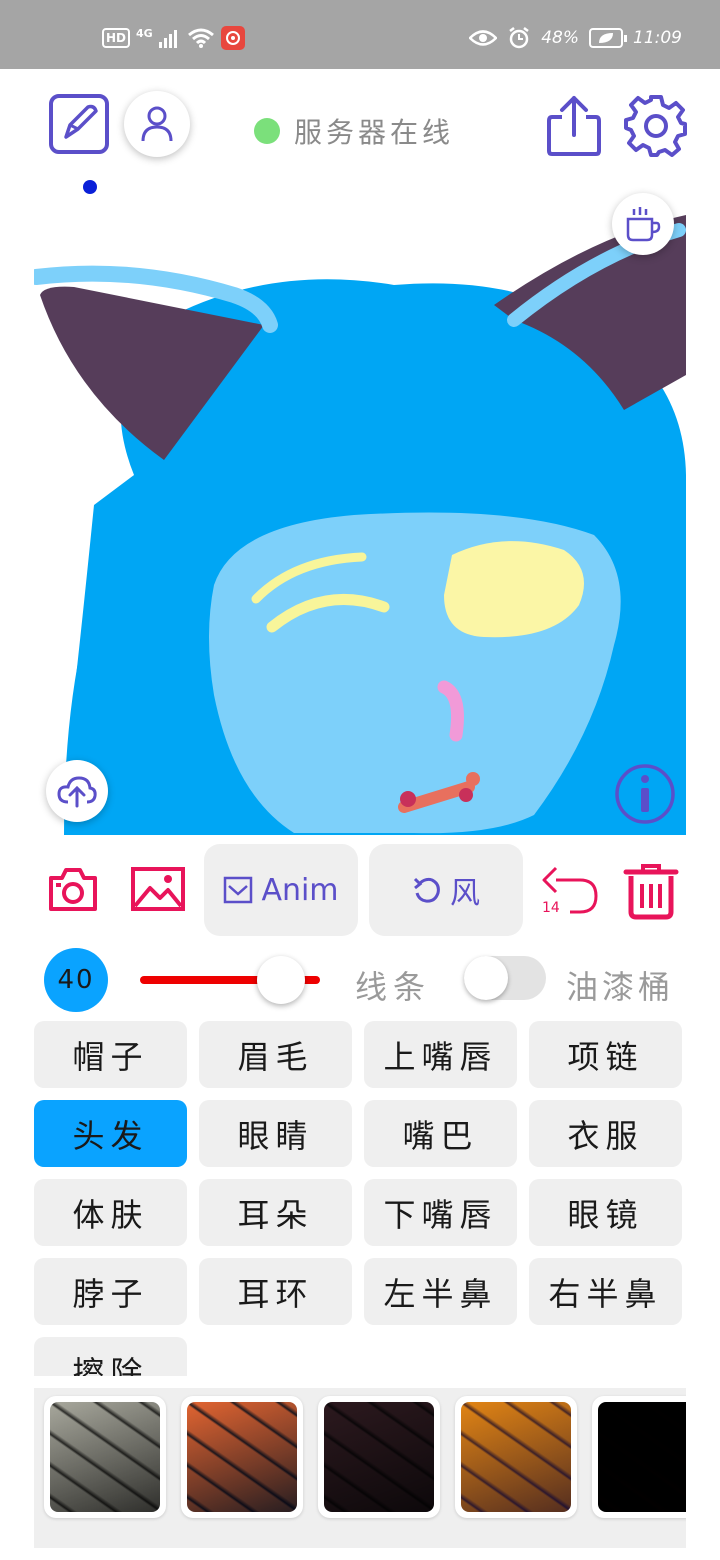 This screenshot has height=1560, width=720. Describe the element at coordinates (465, 893) in the screenshot. I see `wind-label: 风` at that location.